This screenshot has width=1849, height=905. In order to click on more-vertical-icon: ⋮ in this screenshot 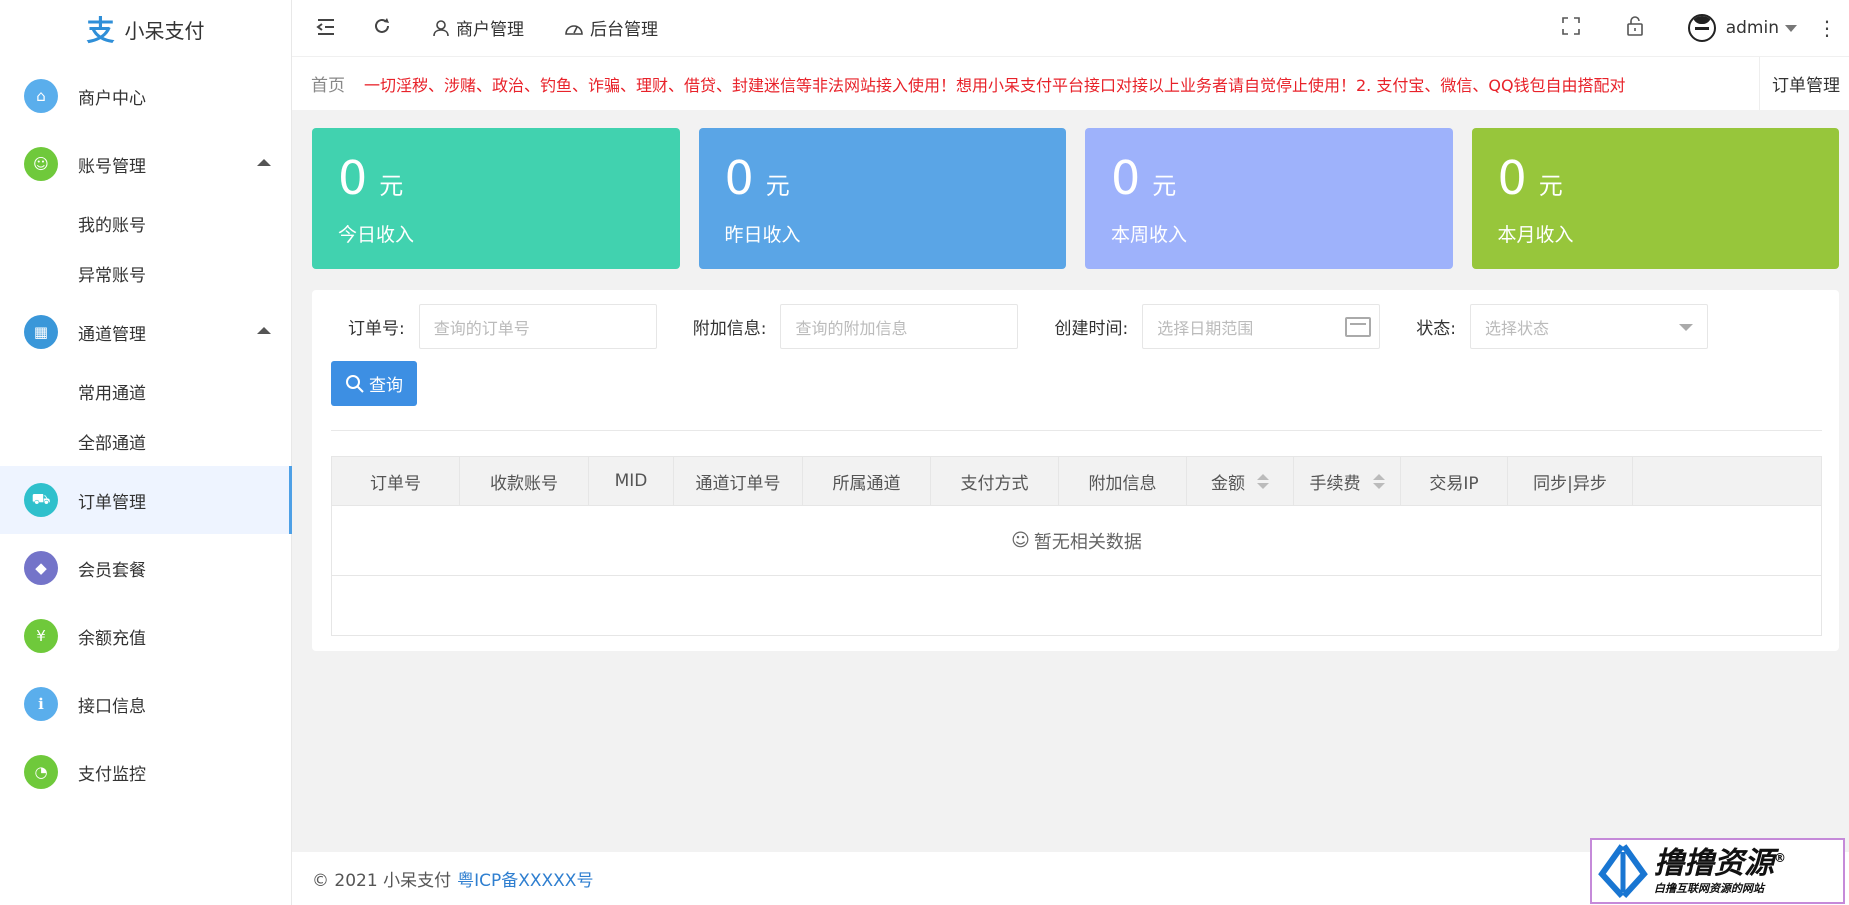, I will do `click(1827, 28)`.